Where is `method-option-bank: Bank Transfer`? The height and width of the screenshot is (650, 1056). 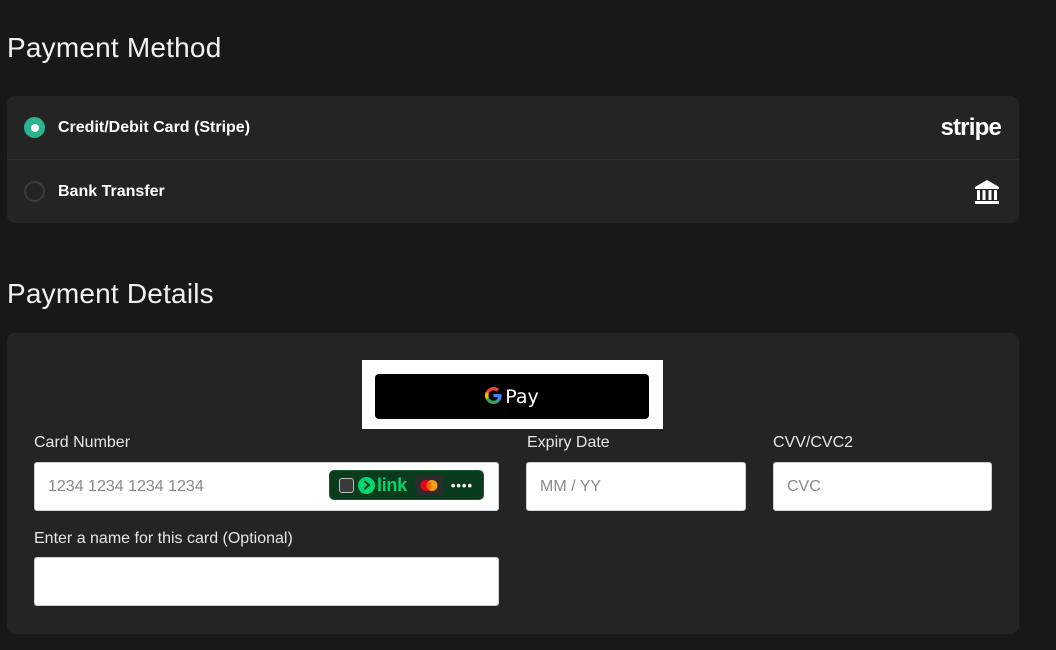
method-option-bank: Bank Transfer is located at coordinates (513, 191).